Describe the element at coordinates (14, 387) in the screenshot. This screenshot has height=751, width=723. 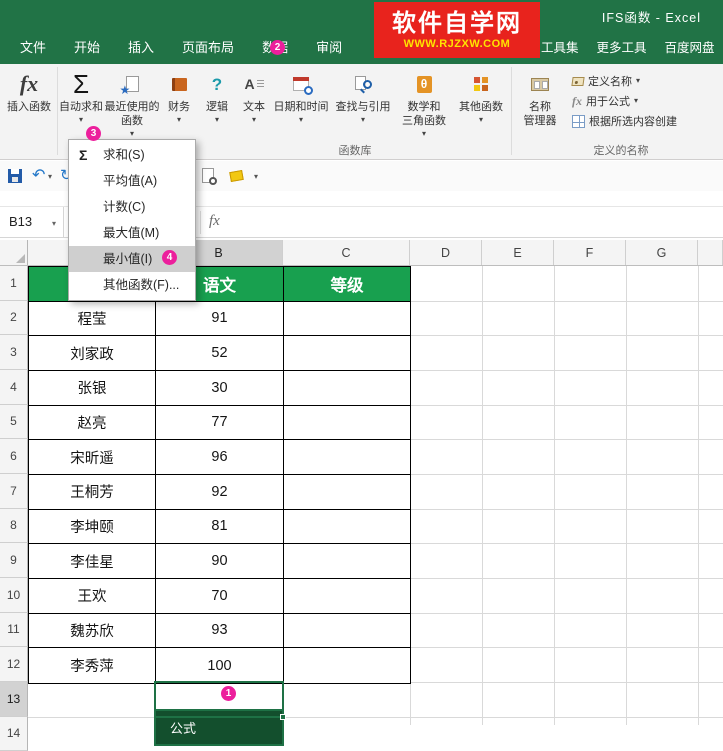
I see `row-header-4: 4` at that location.